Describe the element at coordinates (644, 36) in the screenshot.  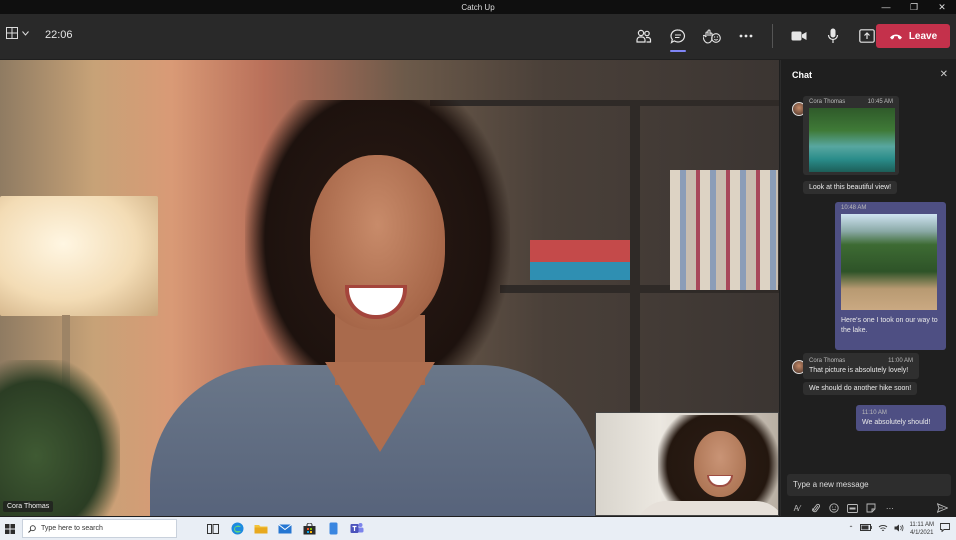
I see `people-icon` at that location.